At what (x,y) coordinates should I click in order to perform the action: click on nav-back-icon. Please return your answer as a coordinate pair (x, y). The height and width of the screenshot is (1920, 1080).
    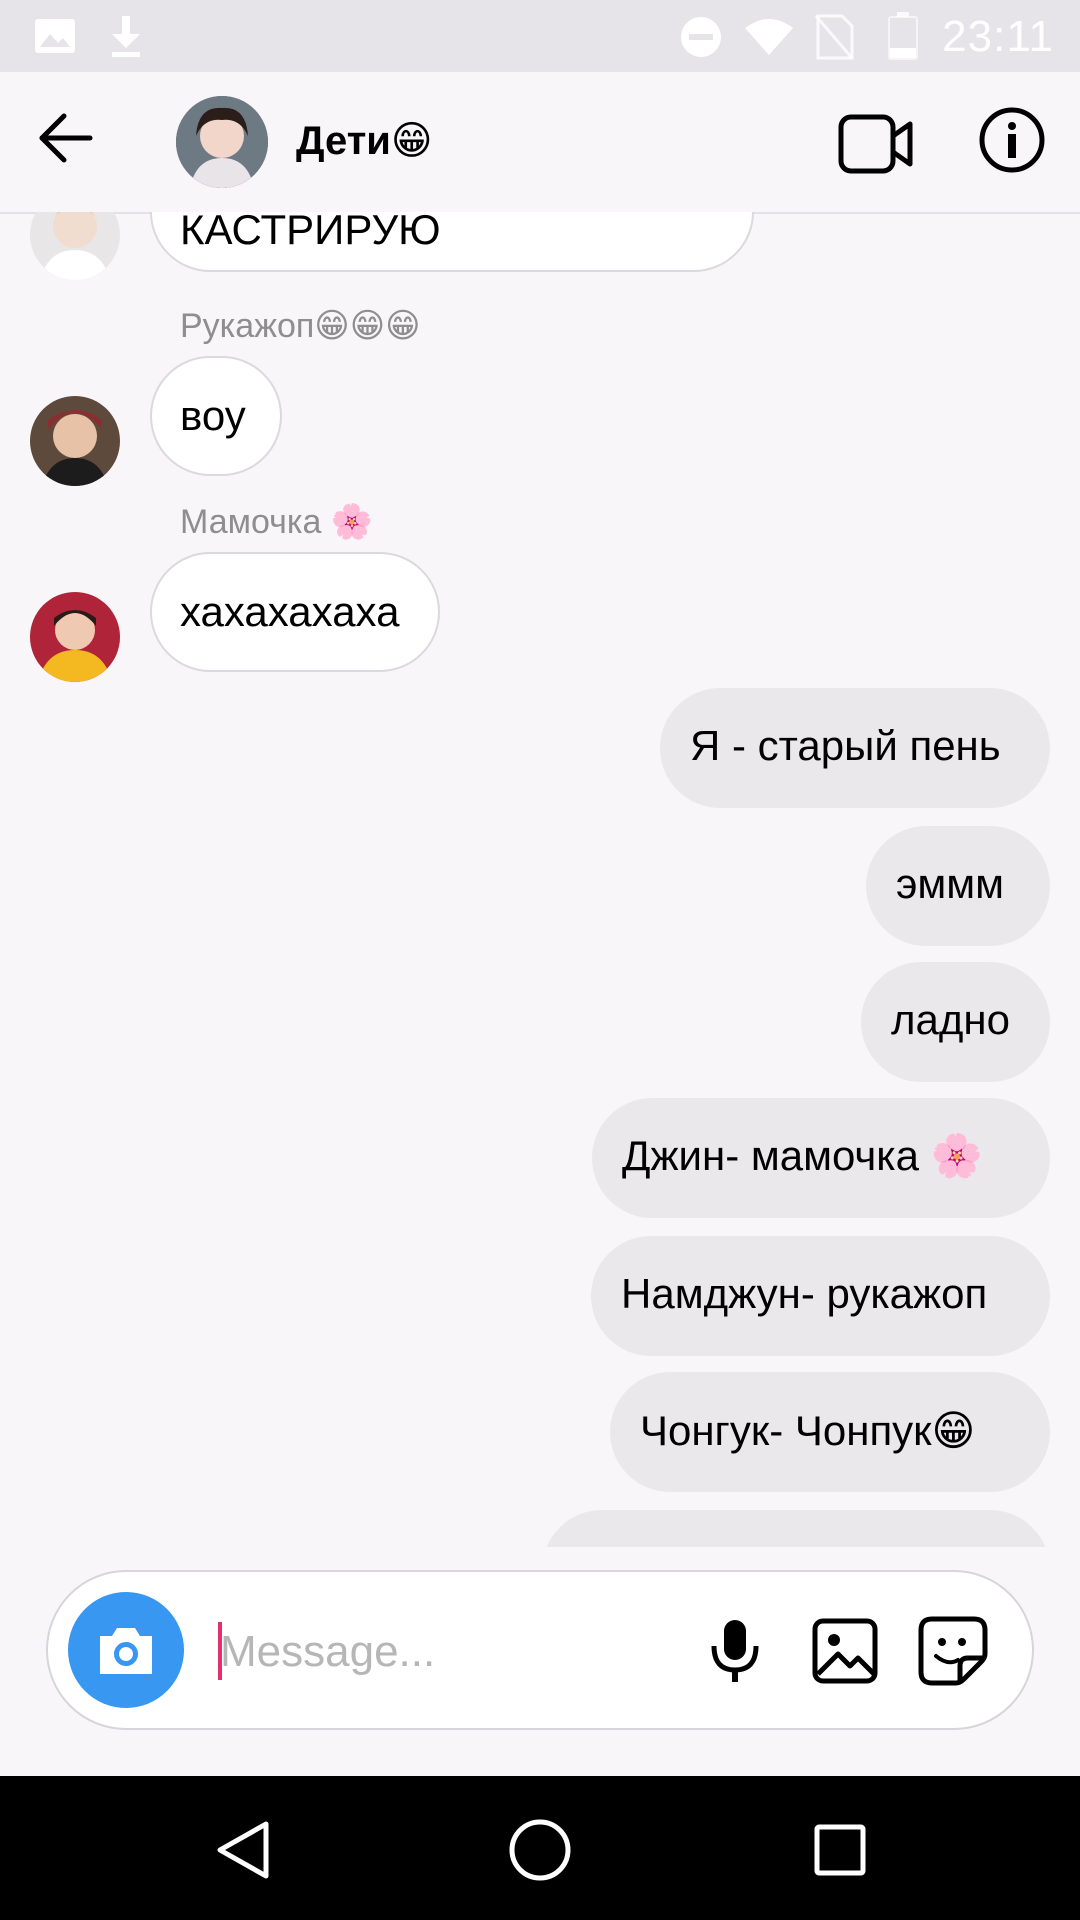
    Looking at the image, I should click on (242, 1850).